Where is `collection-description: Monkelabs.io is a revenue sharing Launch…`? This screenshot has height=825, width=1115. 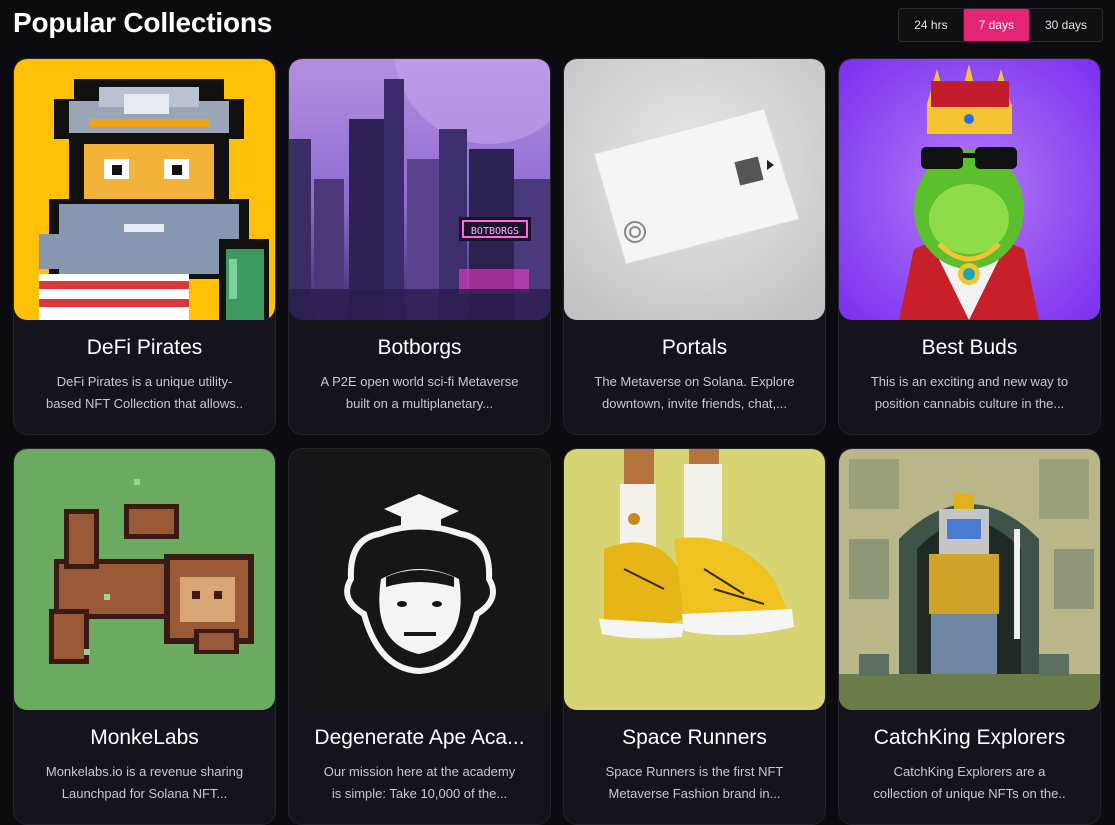 collection-description: Monkelabs.io is a revenue sharing Launch… is located at coordinates (144, 782).